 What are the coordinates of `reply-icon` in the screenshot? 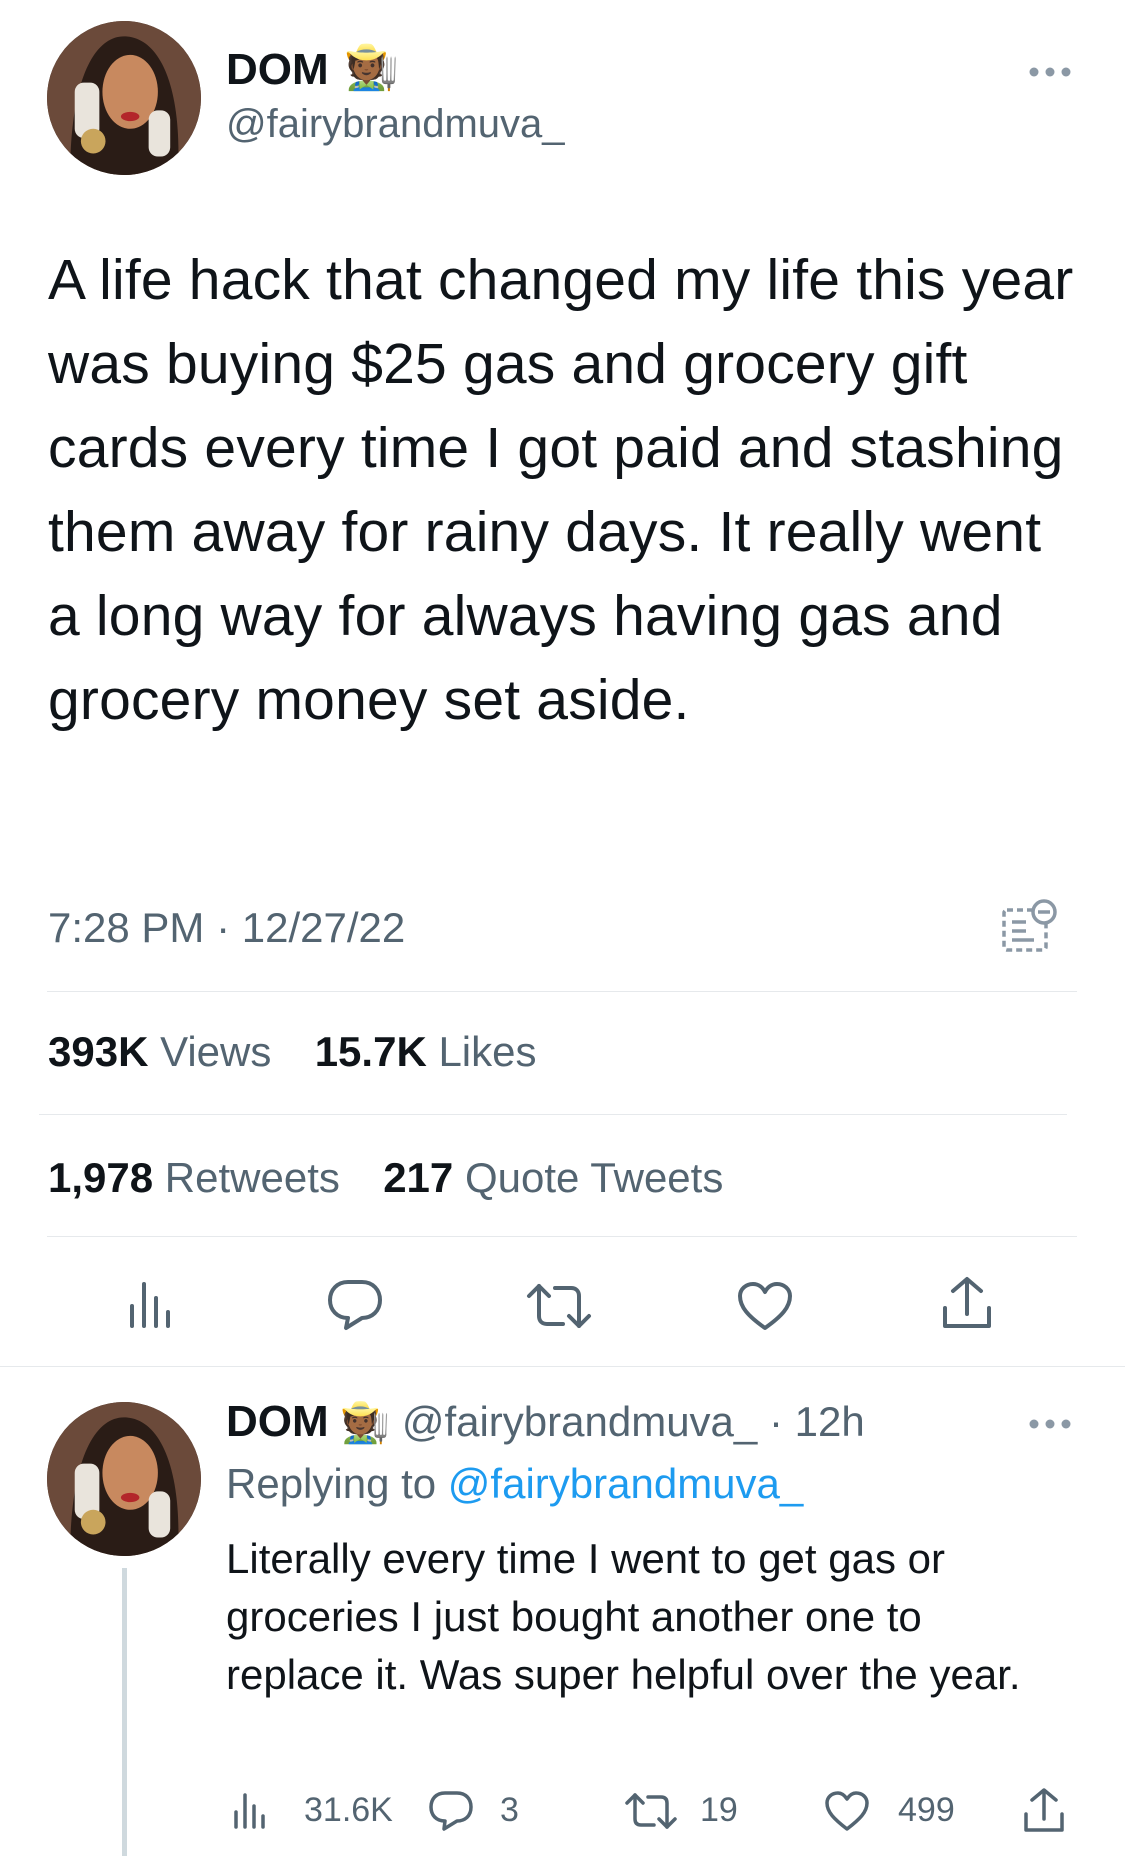 It's located at (355, 1305).